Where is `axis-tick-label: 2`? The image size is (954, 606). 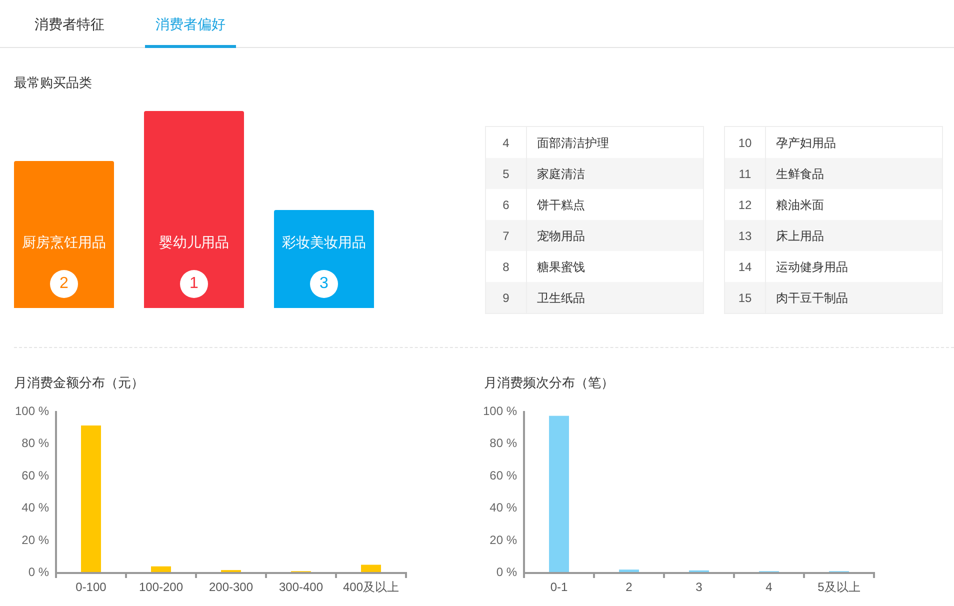
axis-tick-label: 2 is located at coordinates (629, 587).